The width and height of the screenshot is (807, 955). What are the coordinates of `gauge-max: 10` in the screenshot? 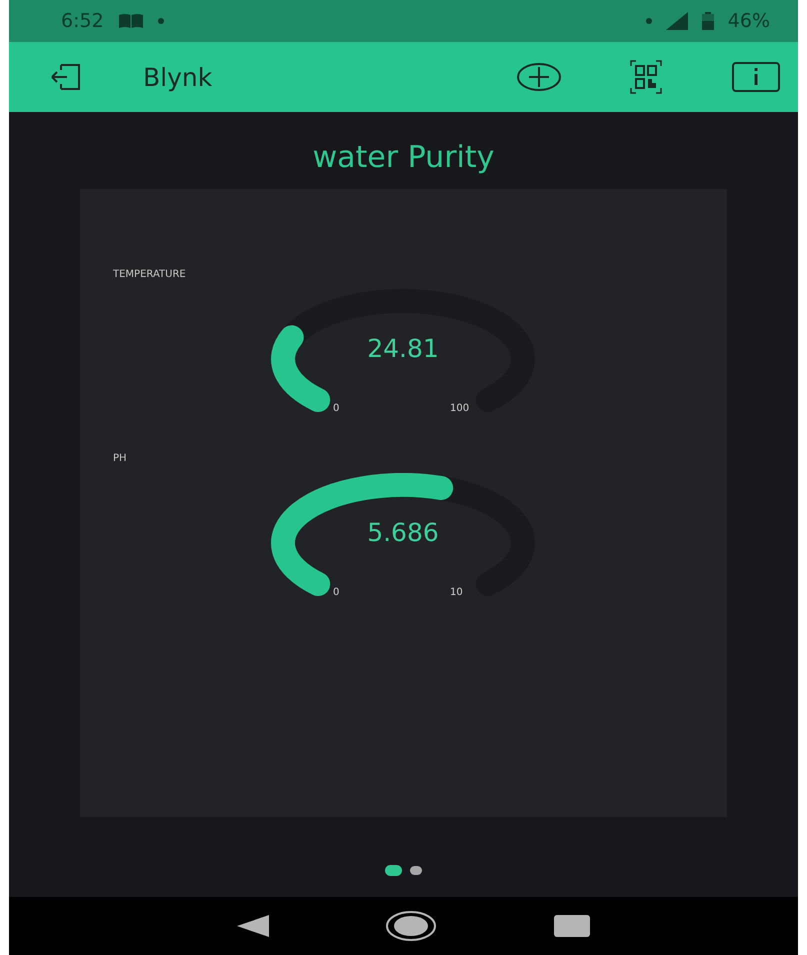 It's located at (456, 592).